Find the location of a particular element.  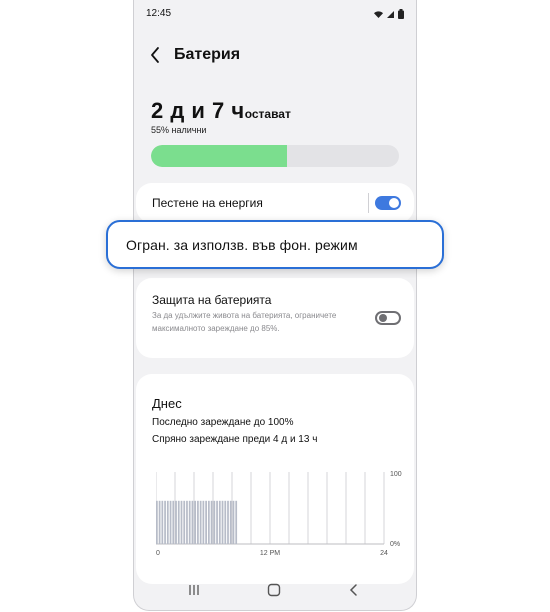

battery-icon is located at coordinates (401, 14).